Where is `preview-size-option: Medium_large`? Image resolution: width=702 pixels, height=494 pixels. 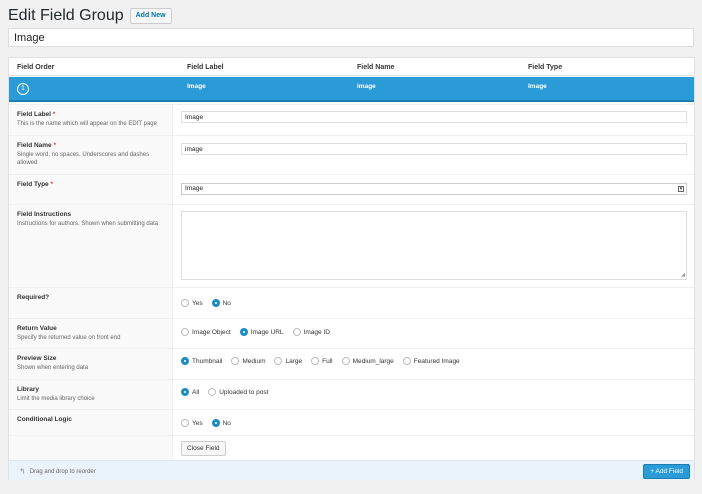
preview-size-option: Medium_large is located at coordinates (367, 361).